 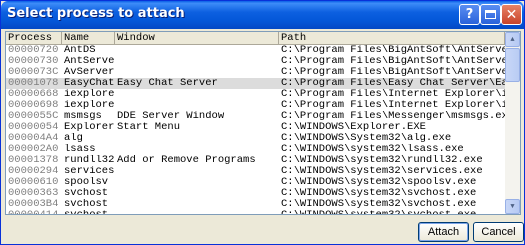 What do you see at coordinates (34, 212) in the screenshot?
I see `cell-process-id: 00000414` at bounding box center [34, 212].